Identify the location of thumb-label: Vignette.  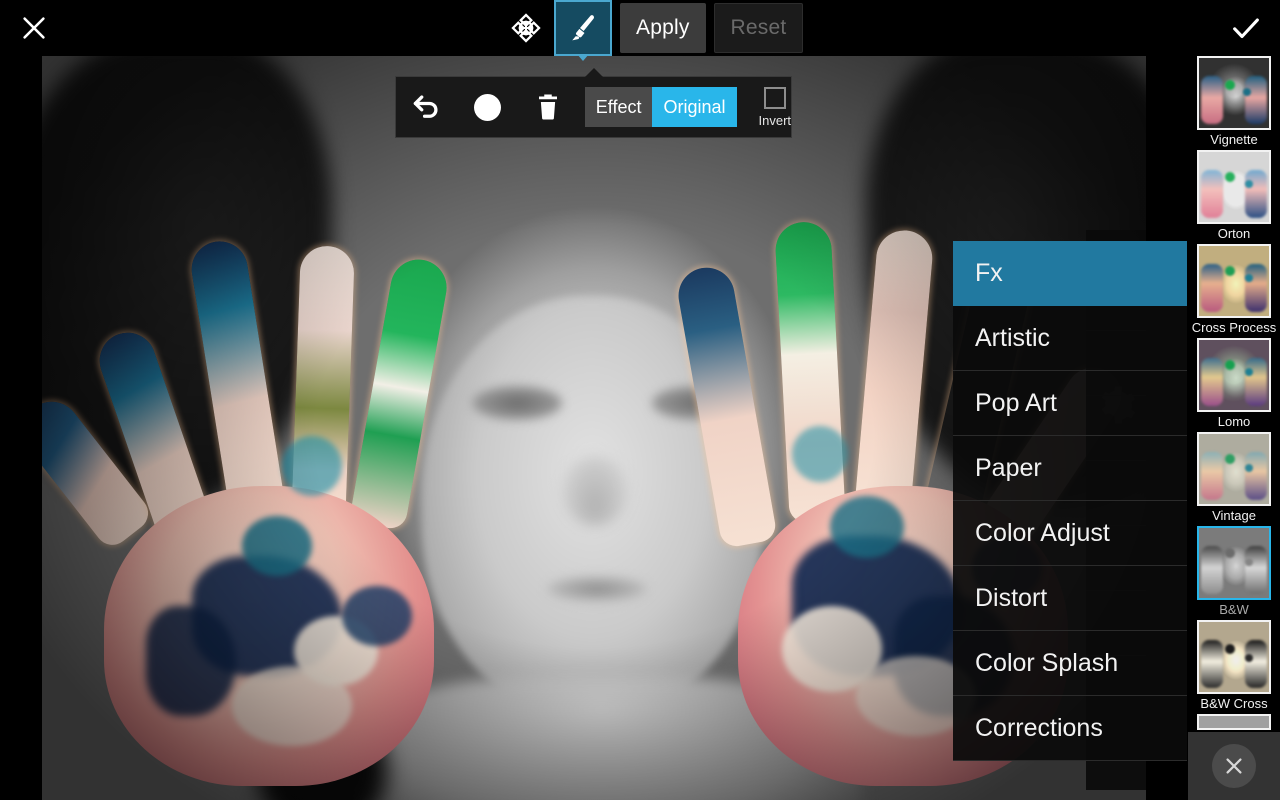
(1234, 139).